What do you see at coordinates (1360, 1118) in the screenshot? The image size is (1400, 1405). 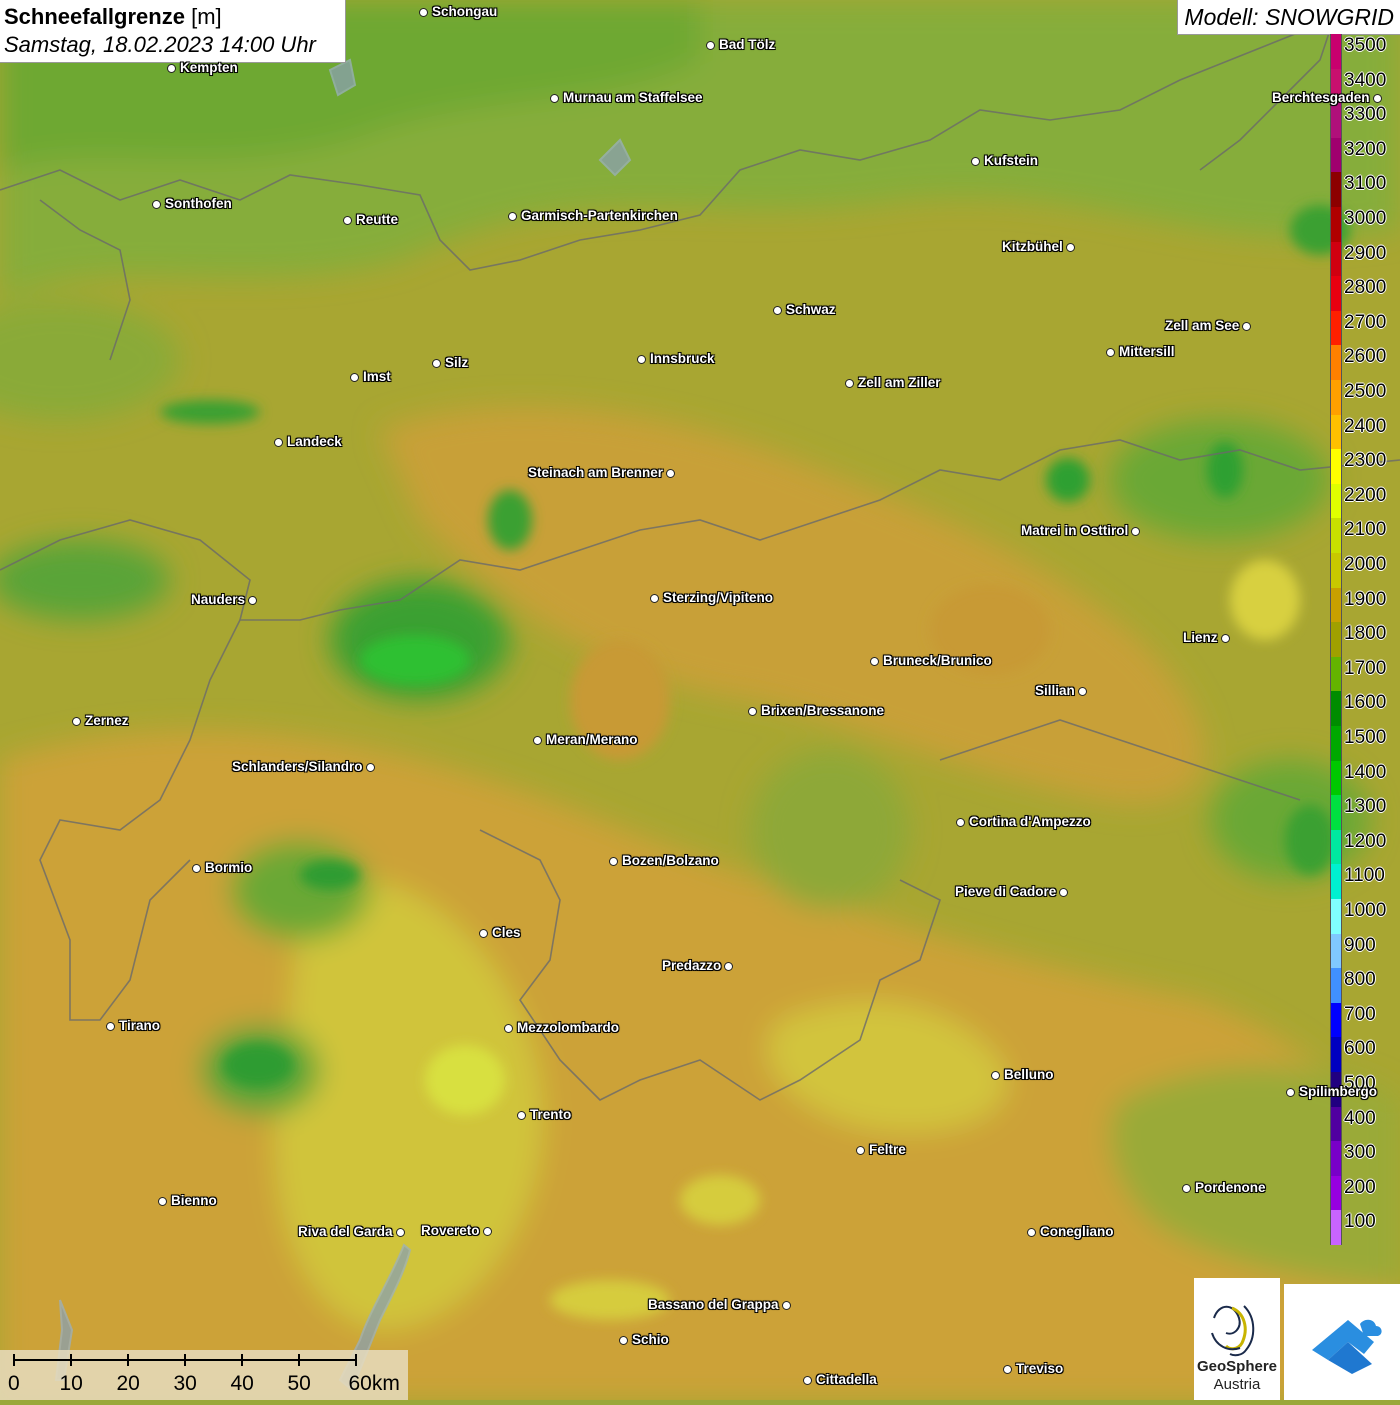 I see `legend-label: 400` at bounding box center [1360, 1118].